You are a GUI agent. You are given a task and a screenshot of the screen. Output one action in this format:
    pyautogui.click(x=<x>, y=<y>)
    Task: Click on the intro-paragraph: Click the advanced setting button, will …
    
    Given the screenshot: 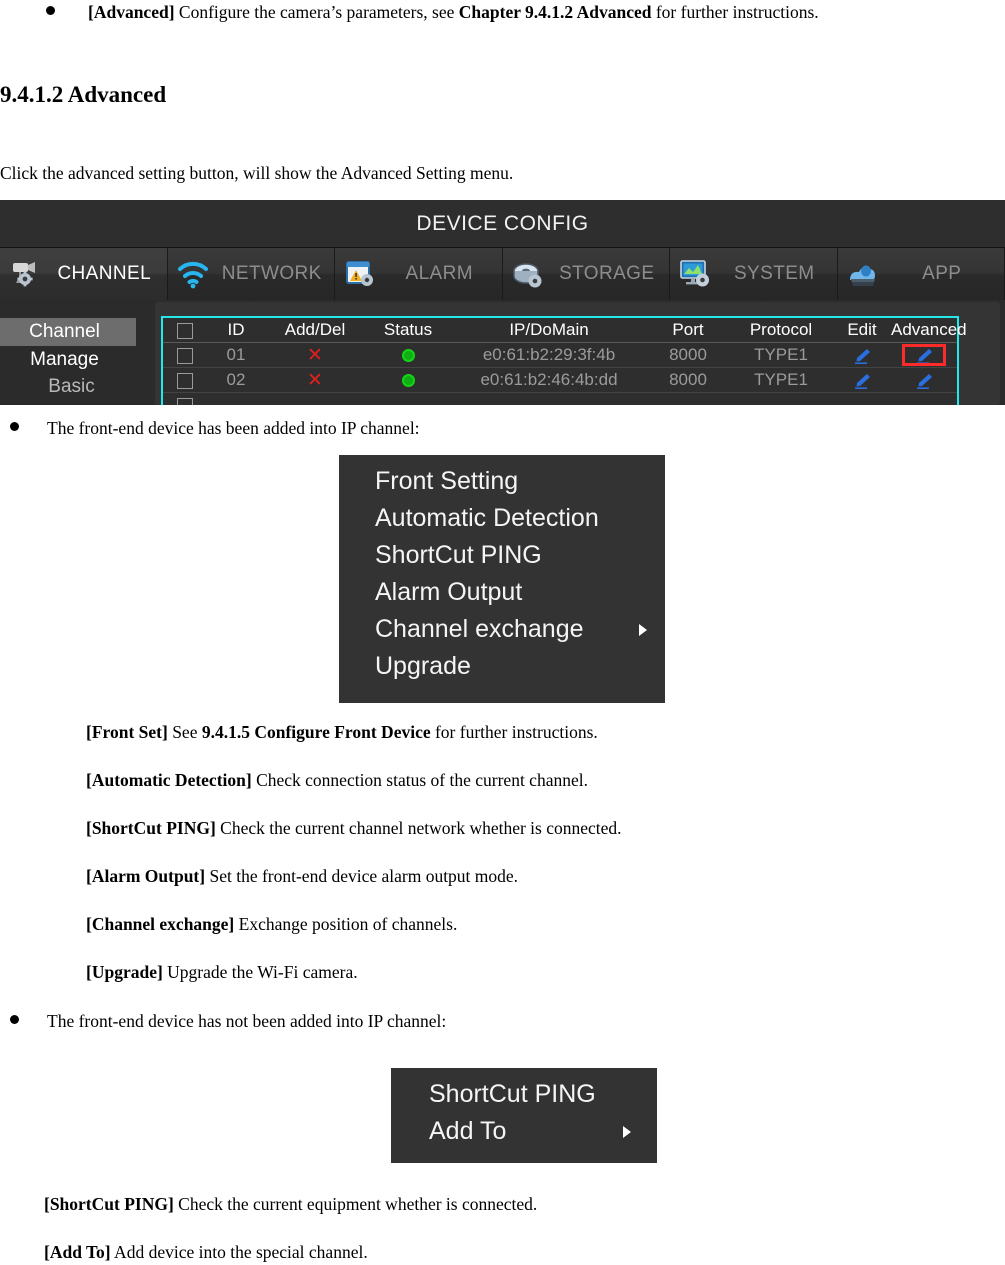 What is the action you would take?
    pyautogui.click(x=257, y=173)
    